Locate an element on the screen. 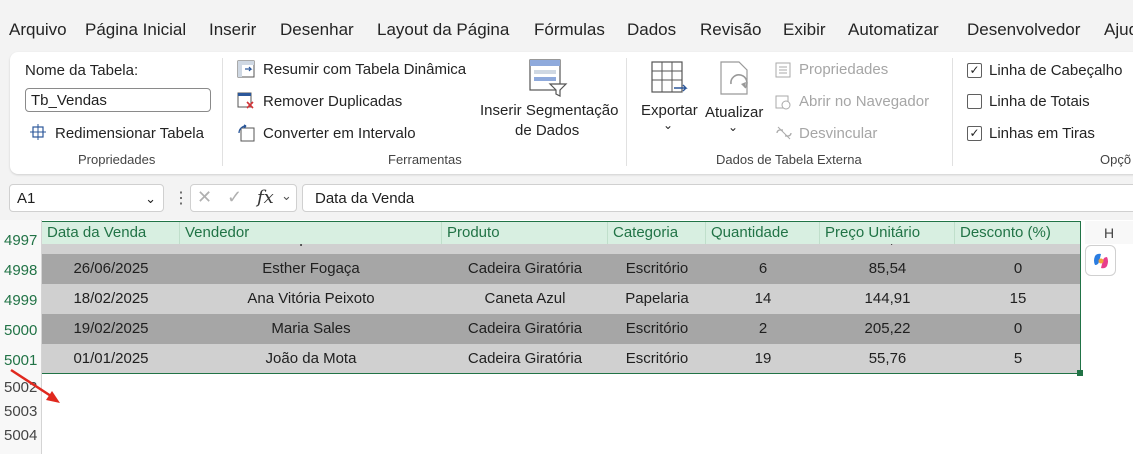 This screenshot has height=454, width=1133. name-box-chevron-icon: ⌄ is located at coordinates (150, 198).